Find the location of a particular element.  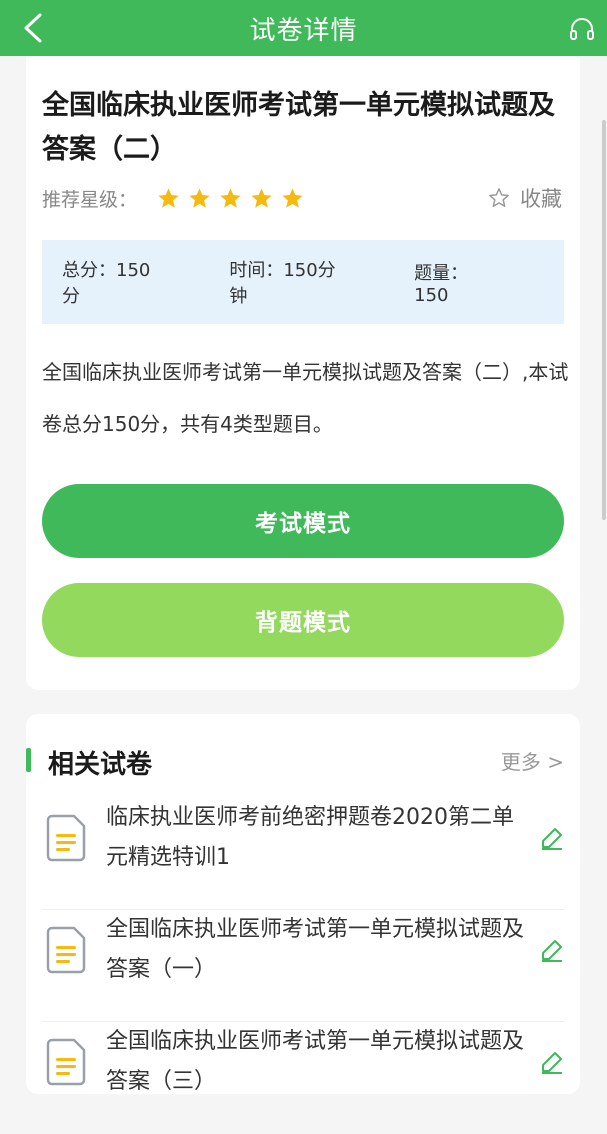

list-item-title: 全国临床执业医师考试第一单元模拟试题及答案（一） is located at coordinates (315, 949).